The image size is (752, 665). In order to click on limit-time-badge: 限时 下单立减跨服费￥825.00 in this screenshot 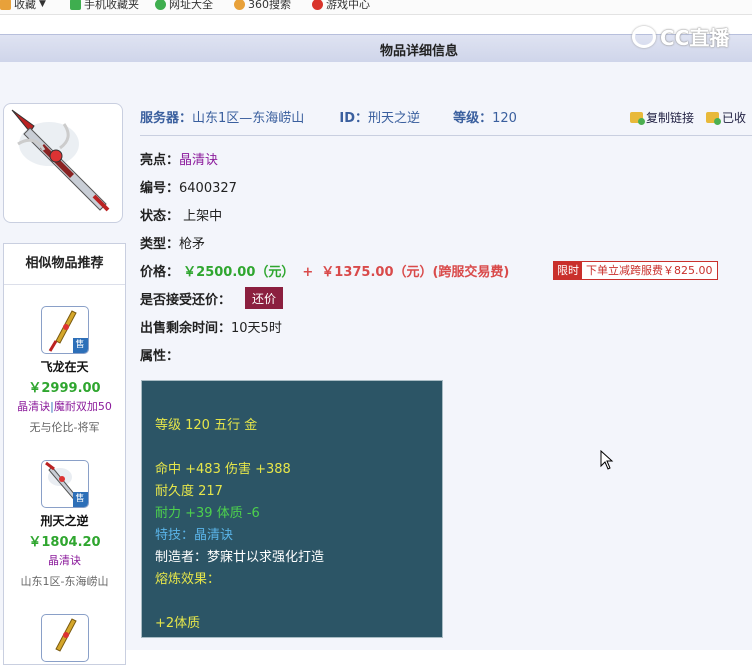, I will do `click(635, 270)`.